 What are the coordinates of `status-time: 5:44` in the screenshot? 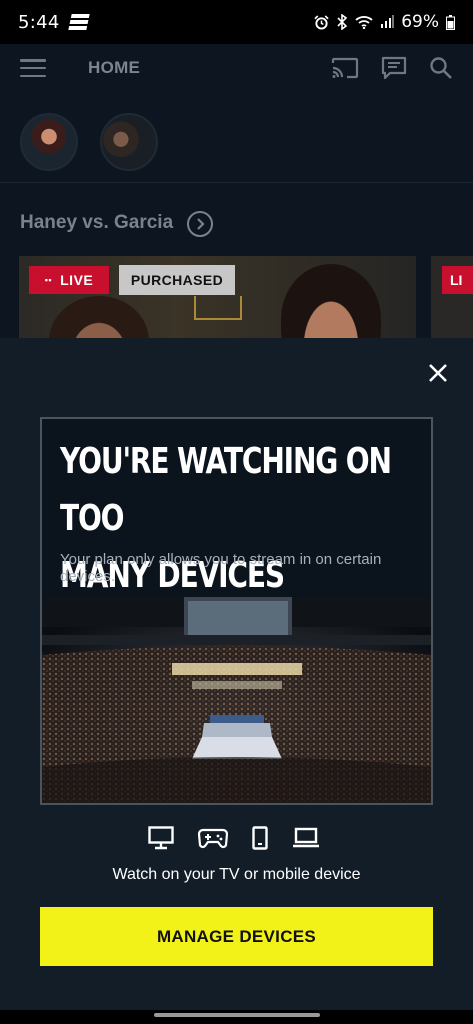 It's located at (39, 22).